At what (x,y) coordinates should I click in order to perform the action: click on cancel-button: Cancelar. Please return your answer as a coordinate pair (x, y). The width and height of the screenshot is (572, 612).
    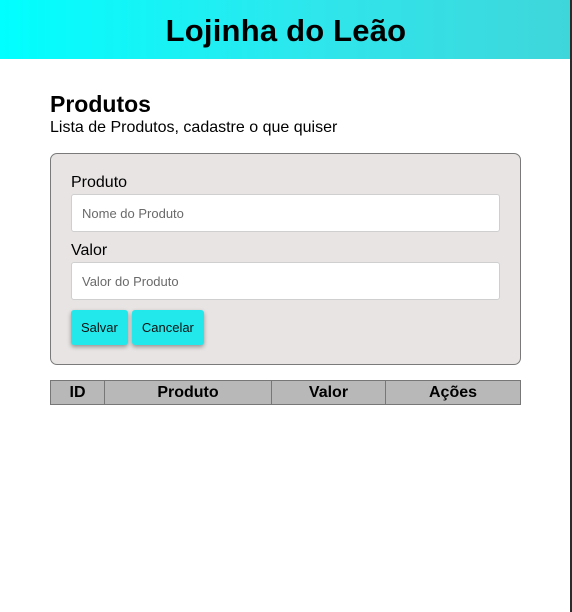
    Looking at the image, I should click on (167, 327).